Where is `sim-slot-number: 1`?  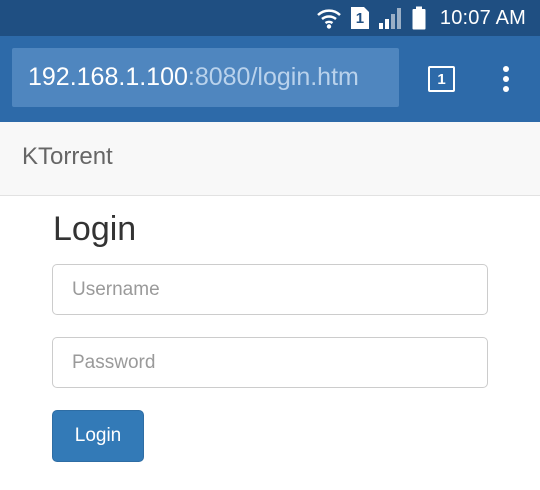
sim-slot-number: 1 is located at coordinates (360, 18).